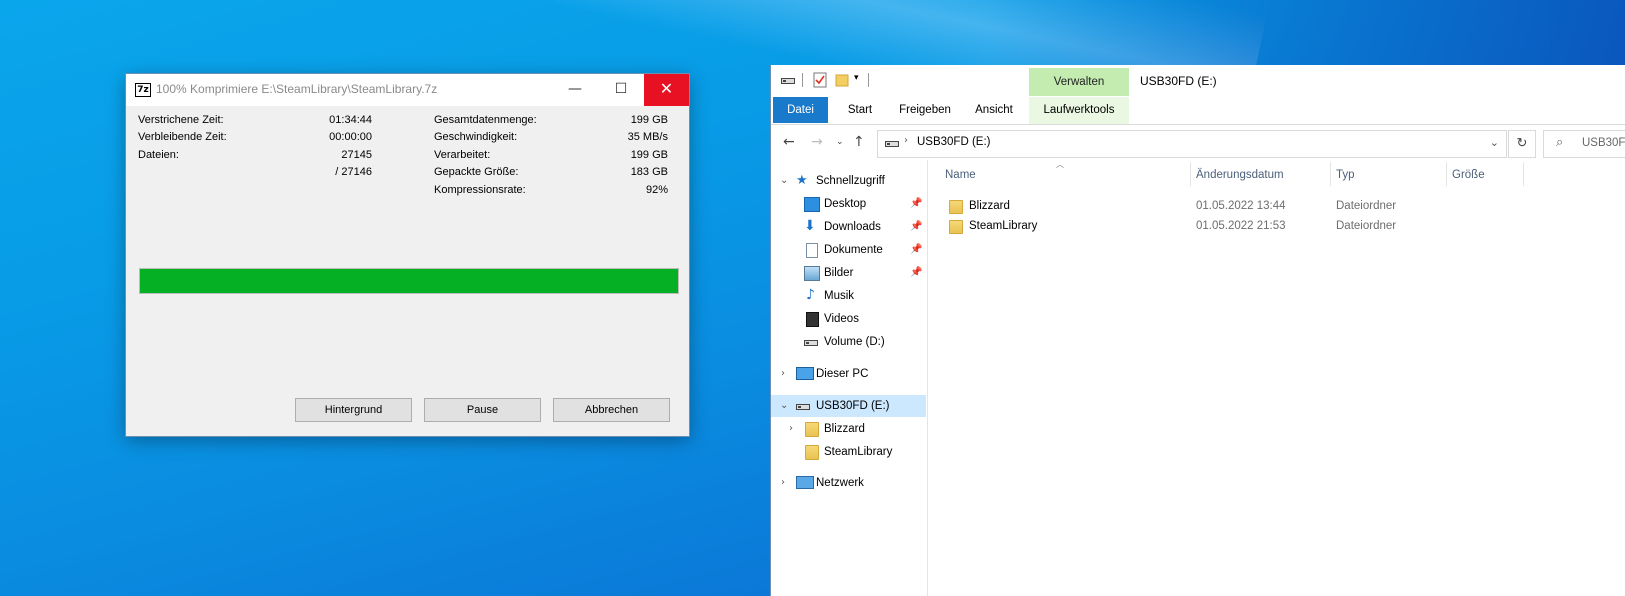 Image resolution: width=1625 pixels, height=596 pixels. Describe the element at coordinates (954, 142) in the screenshot. I see `address-text: USB30FD (E:)` at that location.